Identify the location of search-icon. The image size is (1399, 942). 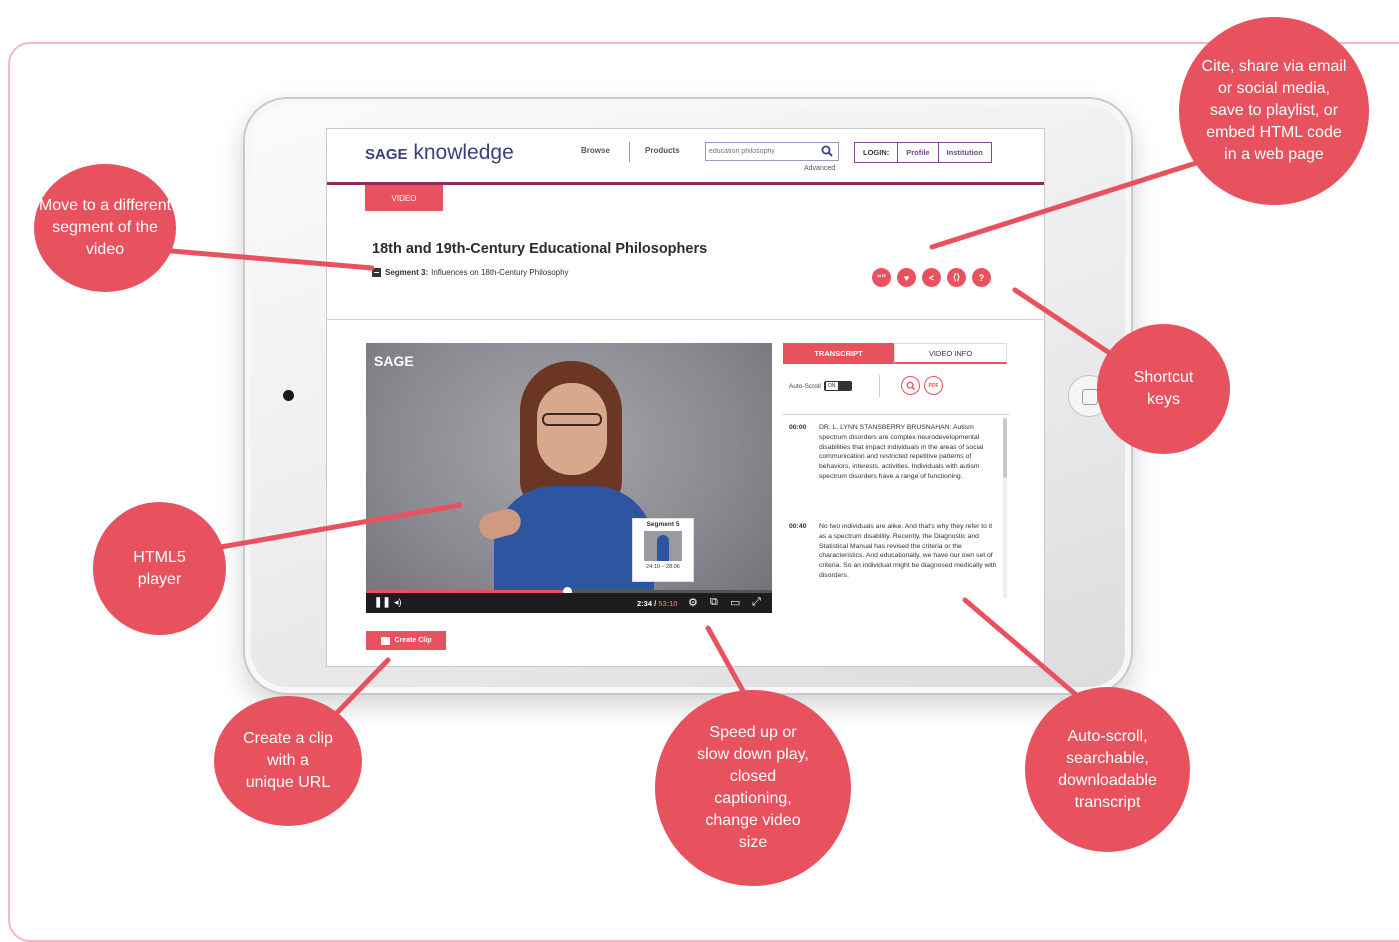
(827, 151).